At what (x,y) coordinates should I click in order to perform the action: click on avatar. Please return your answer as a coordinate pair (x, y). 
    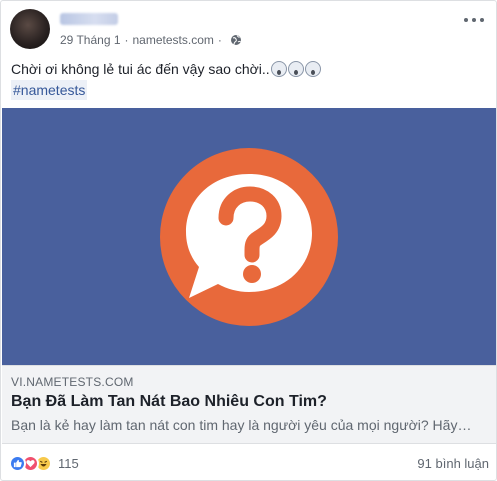
    Looking at the image, I should click on (30, 29).